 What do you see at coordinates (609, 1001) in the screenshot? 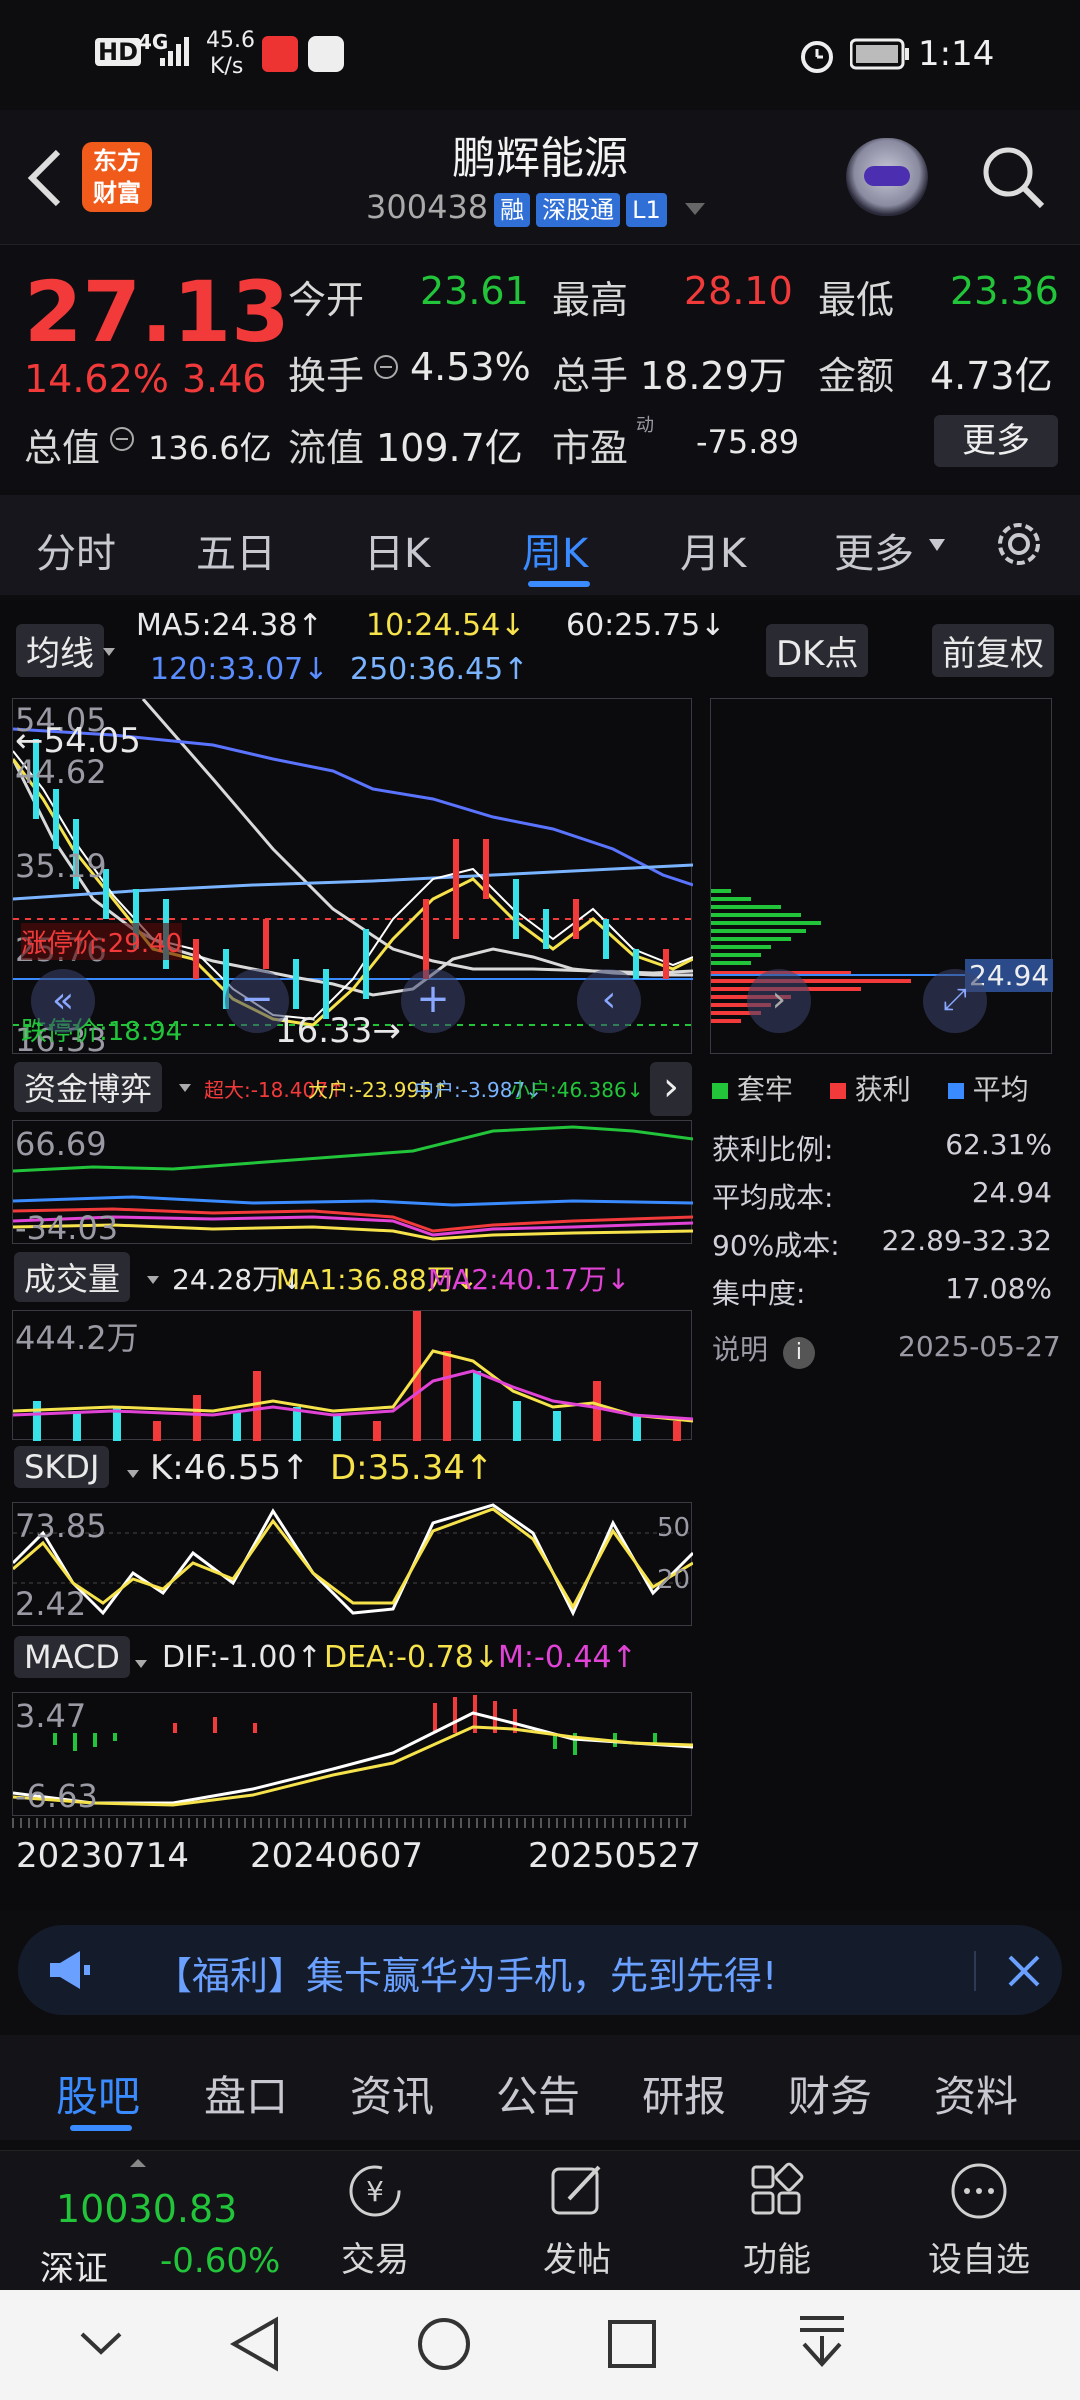
I see `scroll-left-button: ‹` at bounding box center [609, 1001].